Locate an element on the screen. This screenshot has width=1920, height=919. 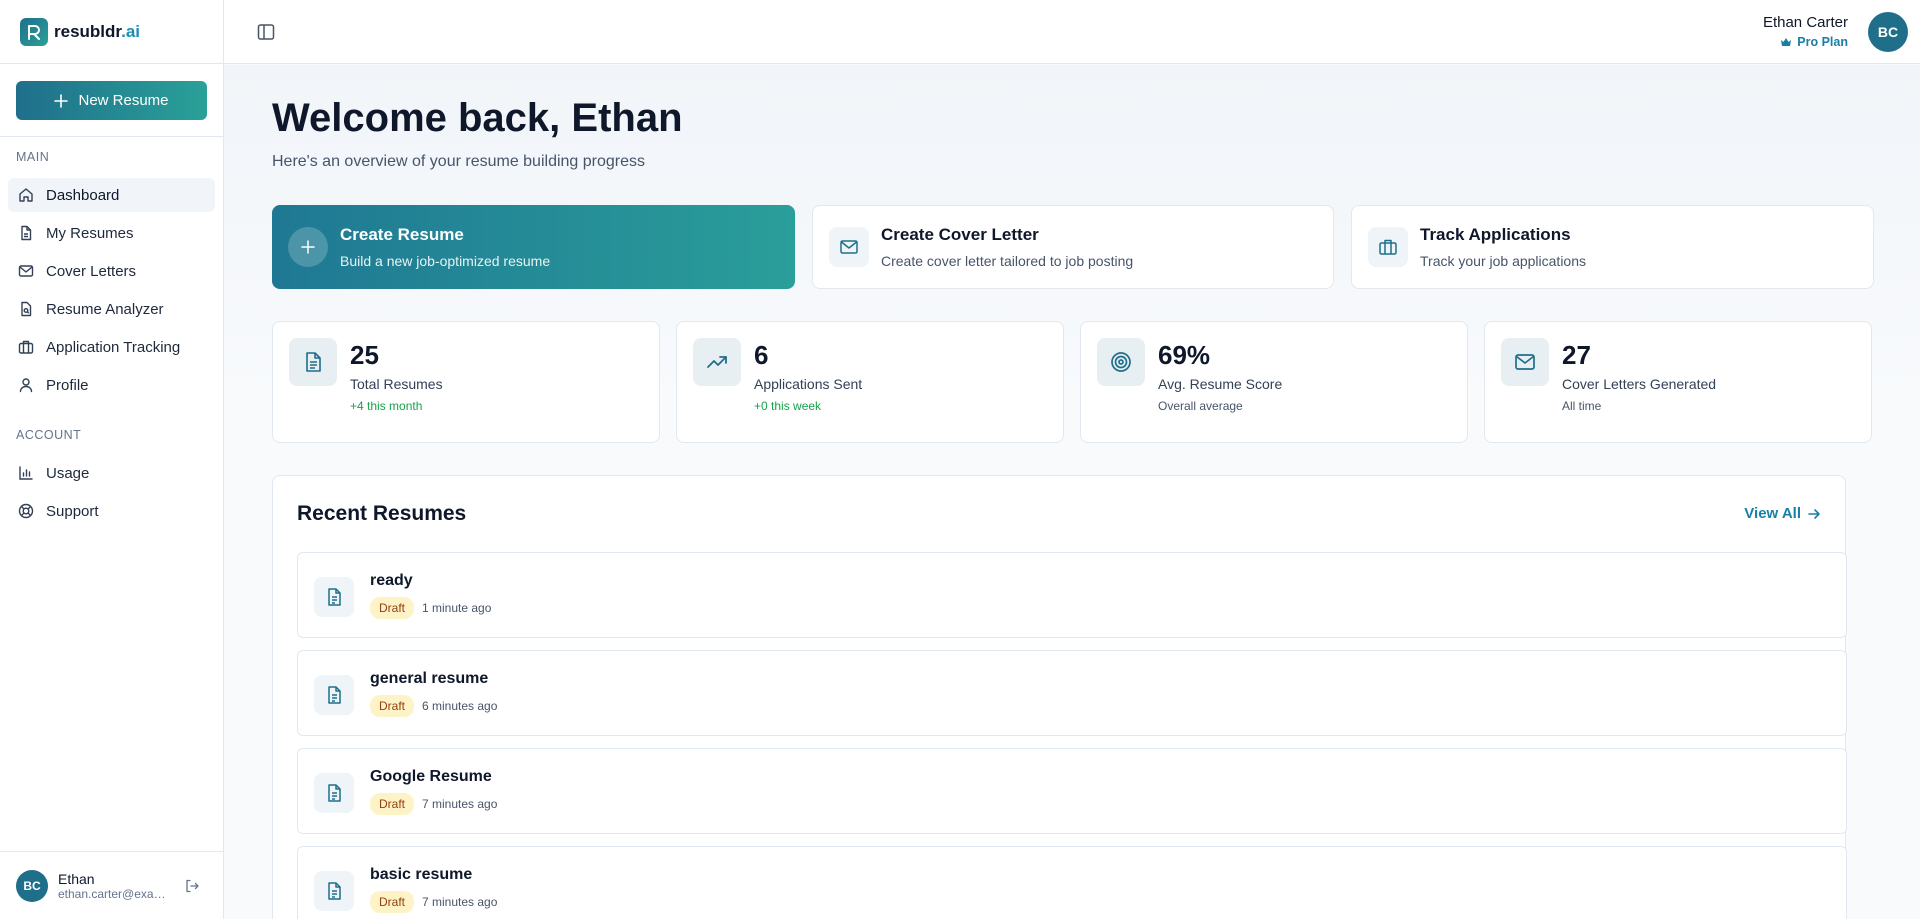
timestamp: 6 minutes ago is located at coordinates (460, 706).